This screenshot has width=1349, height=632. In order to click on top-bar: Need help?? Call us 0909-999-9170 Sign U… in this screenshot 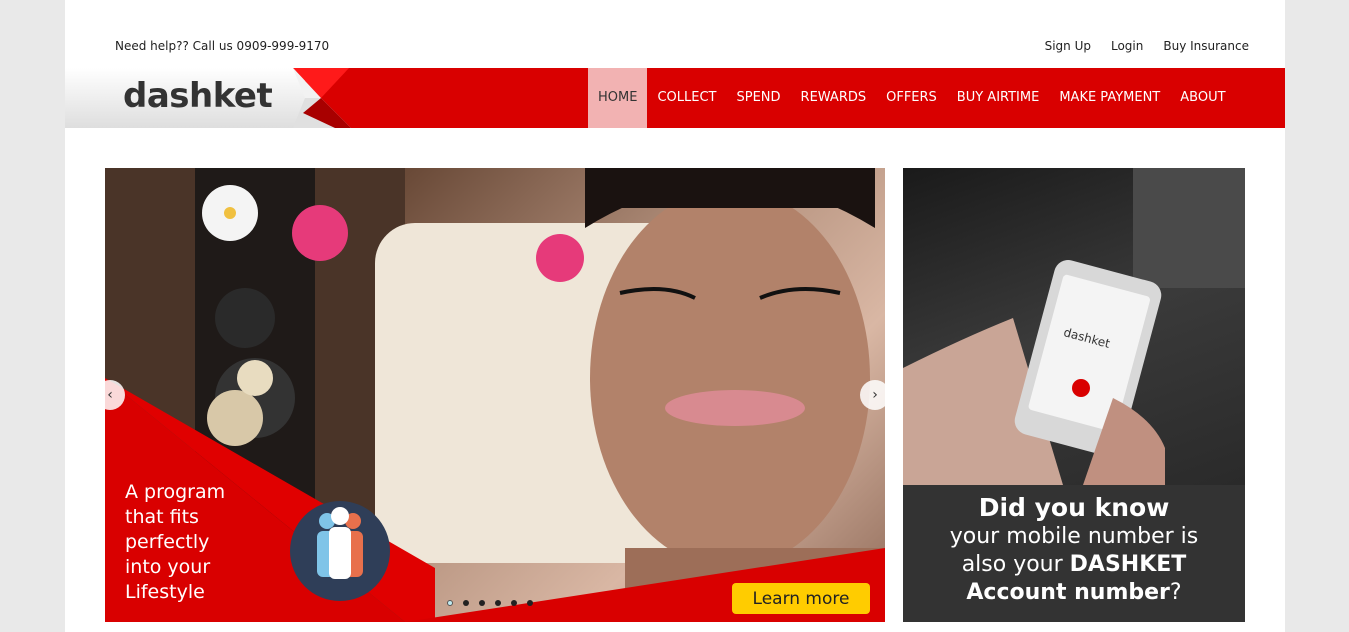, I will do `click(675, 34)`.